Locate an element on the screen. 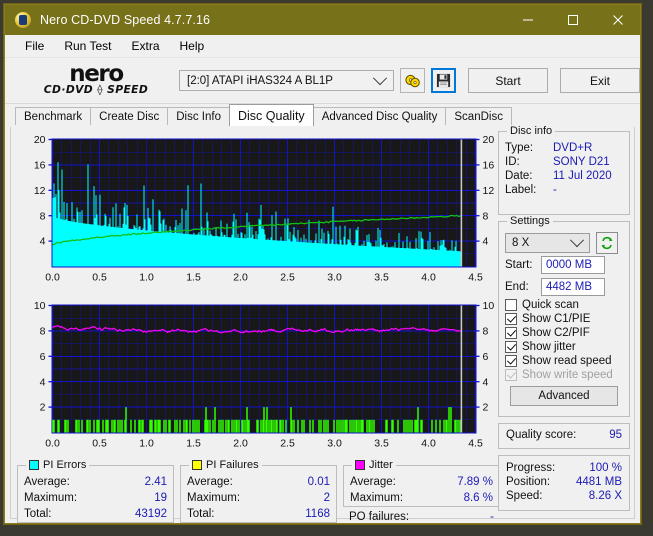  advanced-button: Advanced is located at coordinates (564, 396).